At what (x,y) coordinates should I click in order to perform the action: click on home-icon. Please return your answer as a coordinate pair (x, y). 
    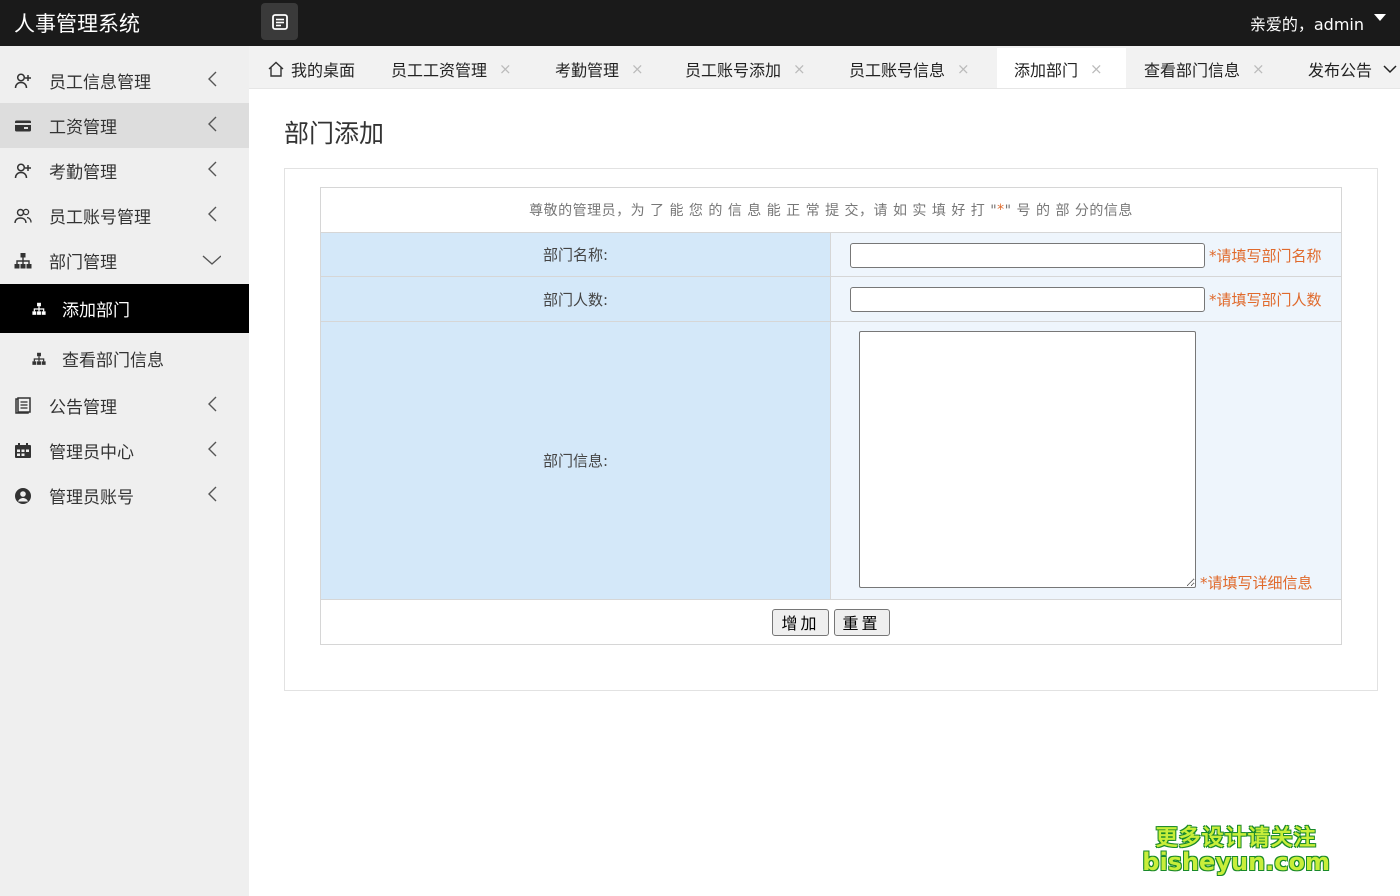
    Looking at the image, I should click on (276, 69).